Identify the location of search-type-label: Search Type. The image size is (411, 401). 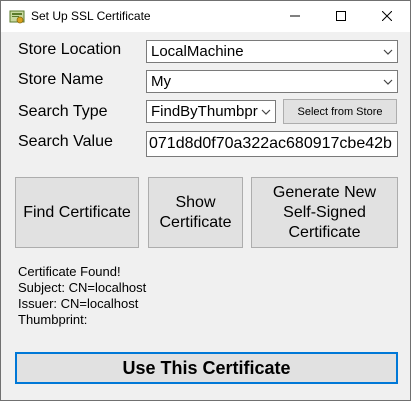
(63, 111).